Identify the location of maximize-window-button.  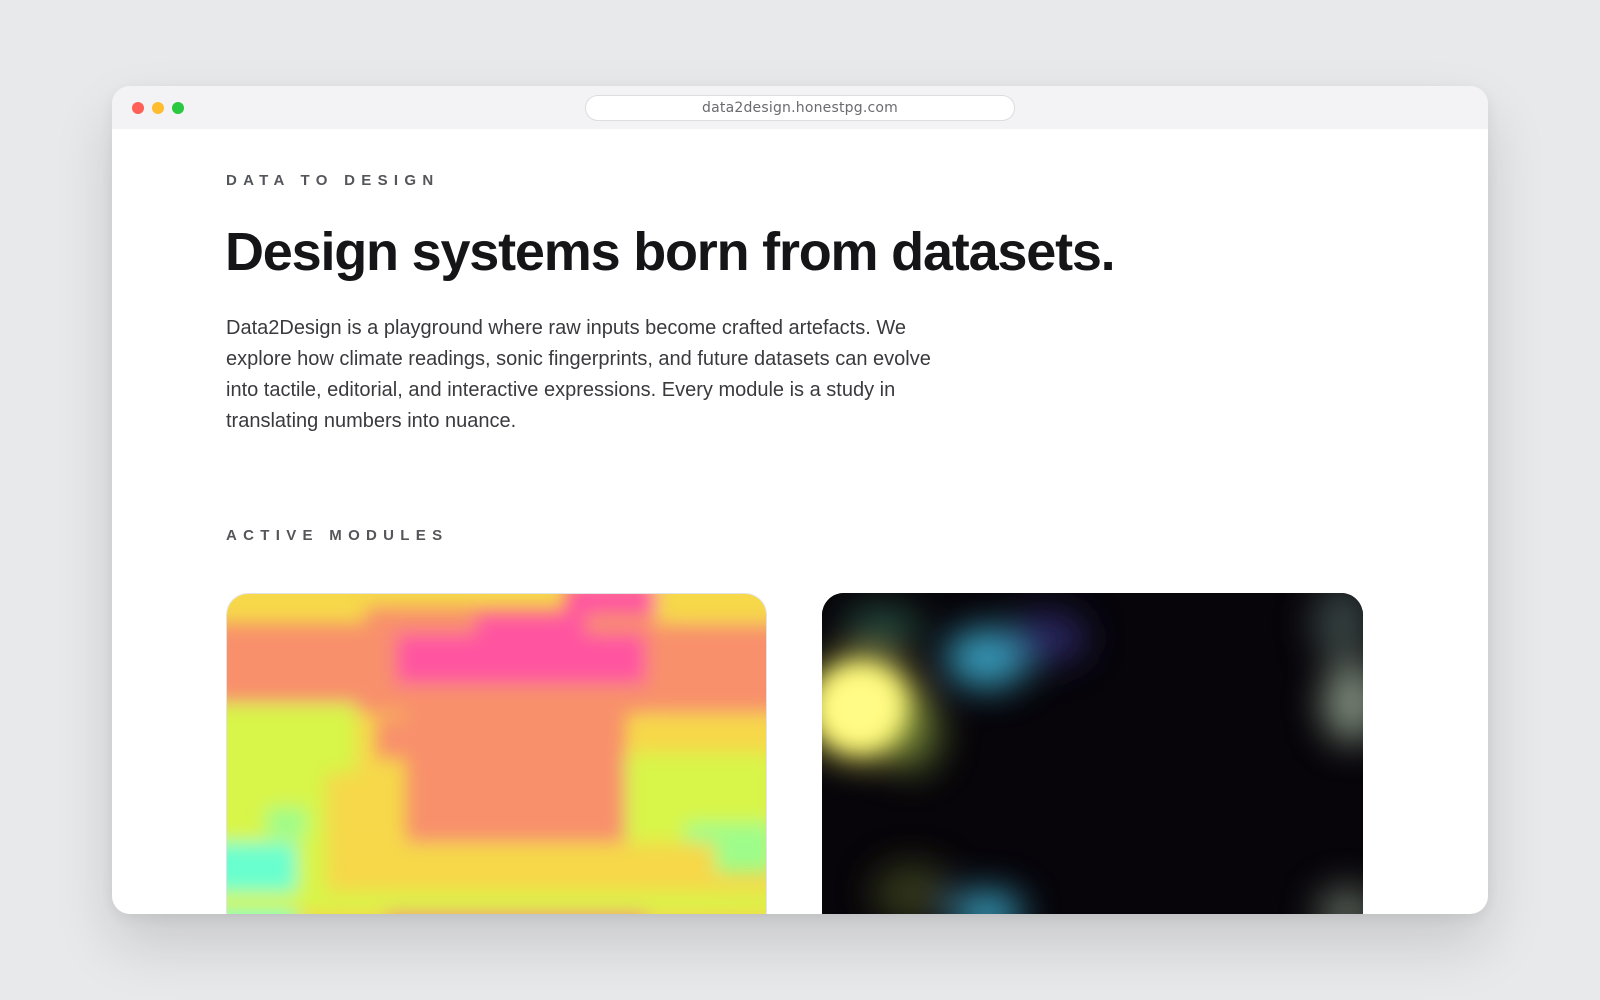
(178, 108).